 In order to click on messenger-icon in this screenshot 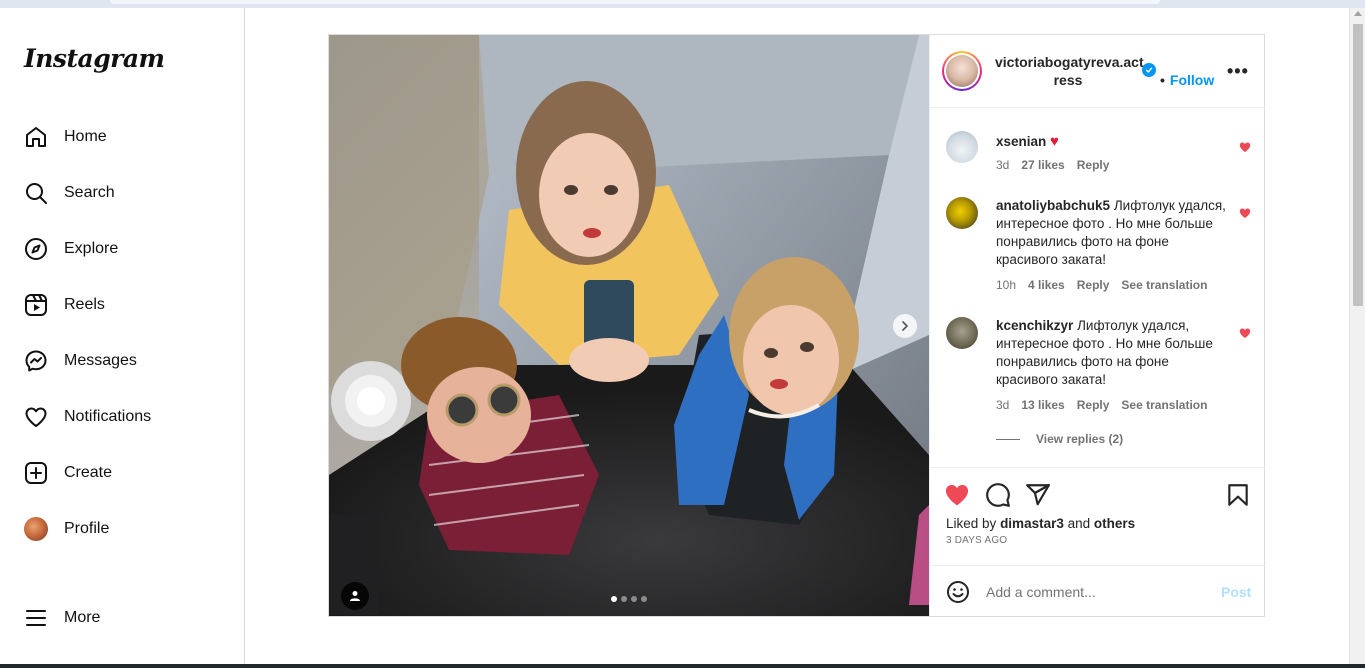, I will do `click(36, 361)`.